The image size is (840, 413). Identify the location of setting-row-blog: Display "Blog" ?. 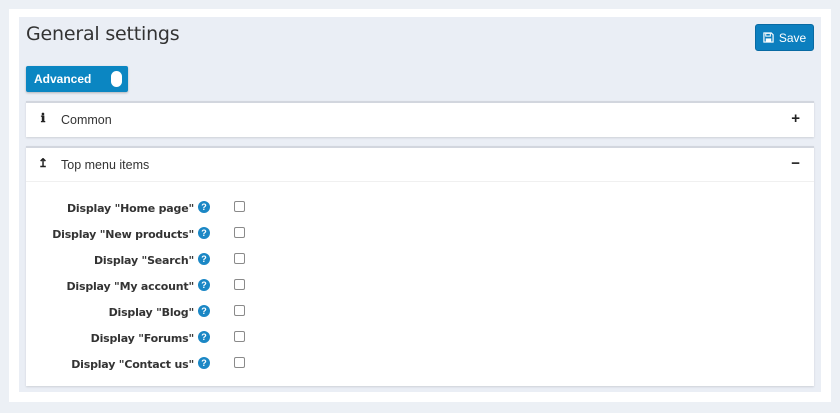
(420, 314).